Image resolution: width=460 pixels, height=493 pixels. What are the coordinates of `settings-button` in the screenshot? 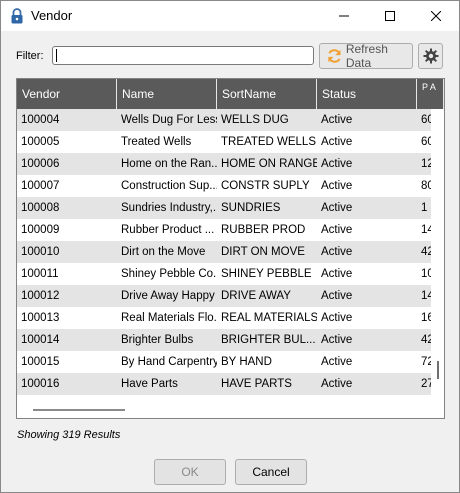 It's located at (430, 56).